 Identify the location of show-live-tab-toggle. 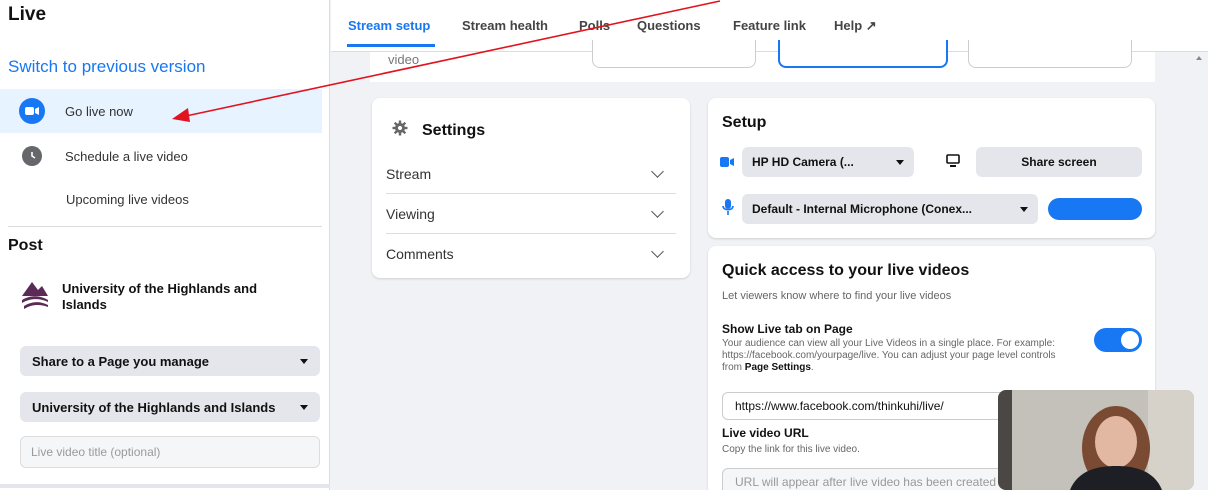
(1118, 340).